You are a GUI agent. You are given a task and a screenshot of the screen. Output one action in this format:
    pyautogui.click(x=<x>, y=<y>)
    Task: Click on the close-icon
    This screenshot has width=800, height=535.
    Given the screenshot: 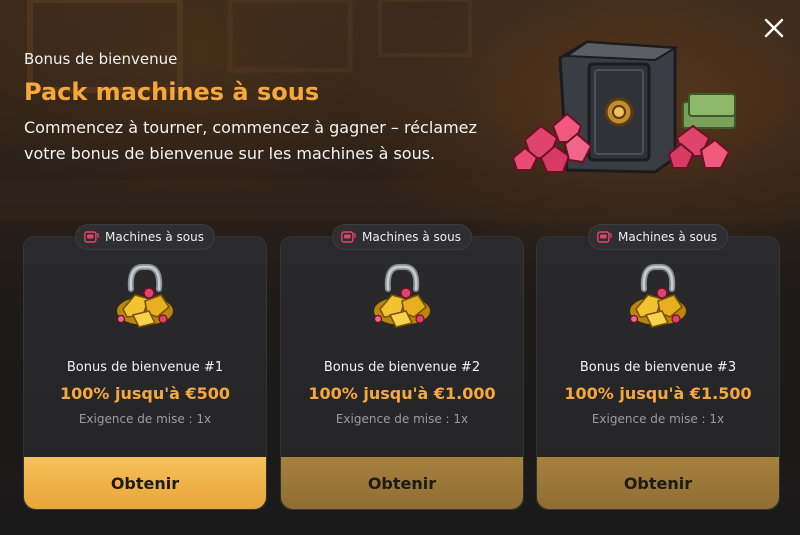 What is the action you would take?
    pyautogui.click(x=774, y=28)
    